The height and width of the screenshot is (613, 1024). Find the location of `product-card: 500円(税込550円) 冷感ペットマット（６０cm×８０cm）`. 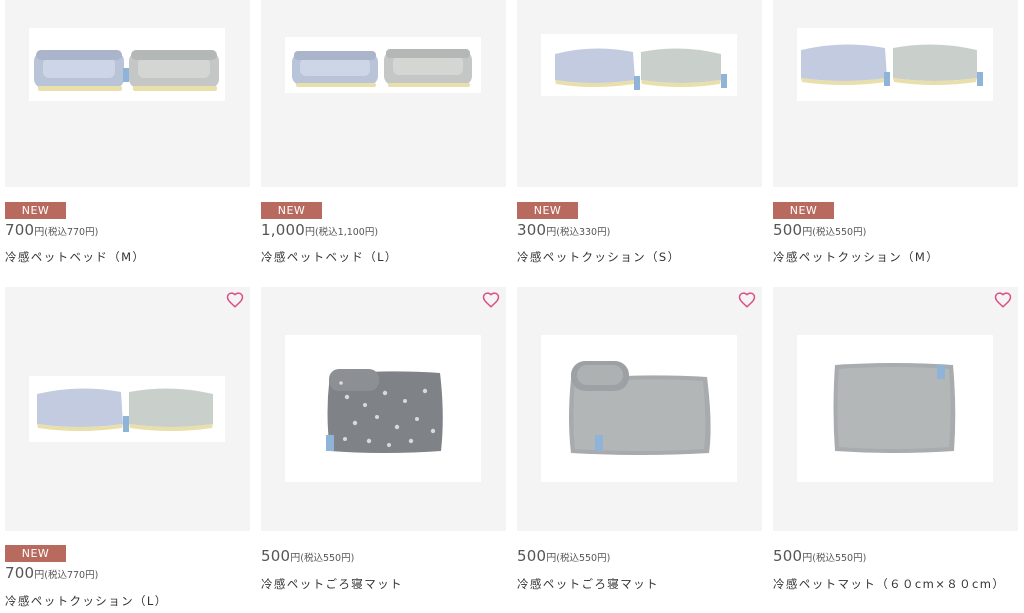

product-card: 500円(税込550円) 冷感ペットマット（６０cm×８０cm） is located at coordinates (895, 439).